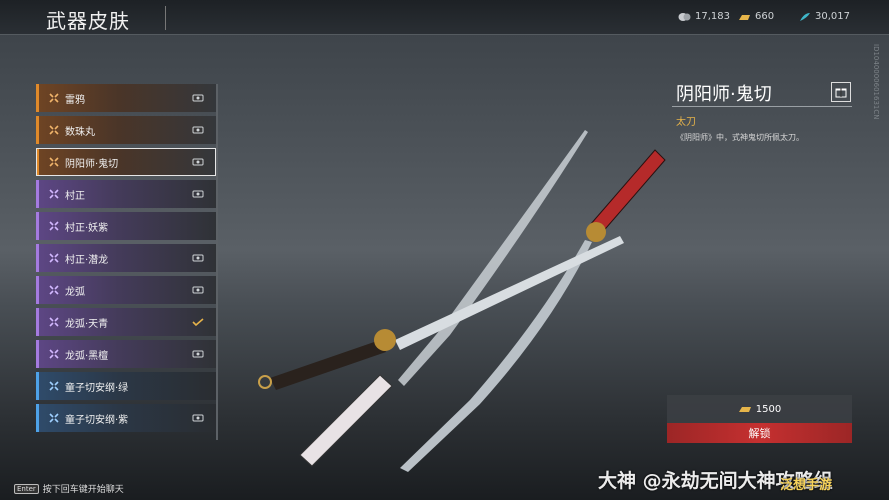 This screenshot has width=889, height=500. What do you see at coordinates (126, 130) in the screenshot?
I see `skin-list-item: 数珠丸` at bounding box center [126, 130].